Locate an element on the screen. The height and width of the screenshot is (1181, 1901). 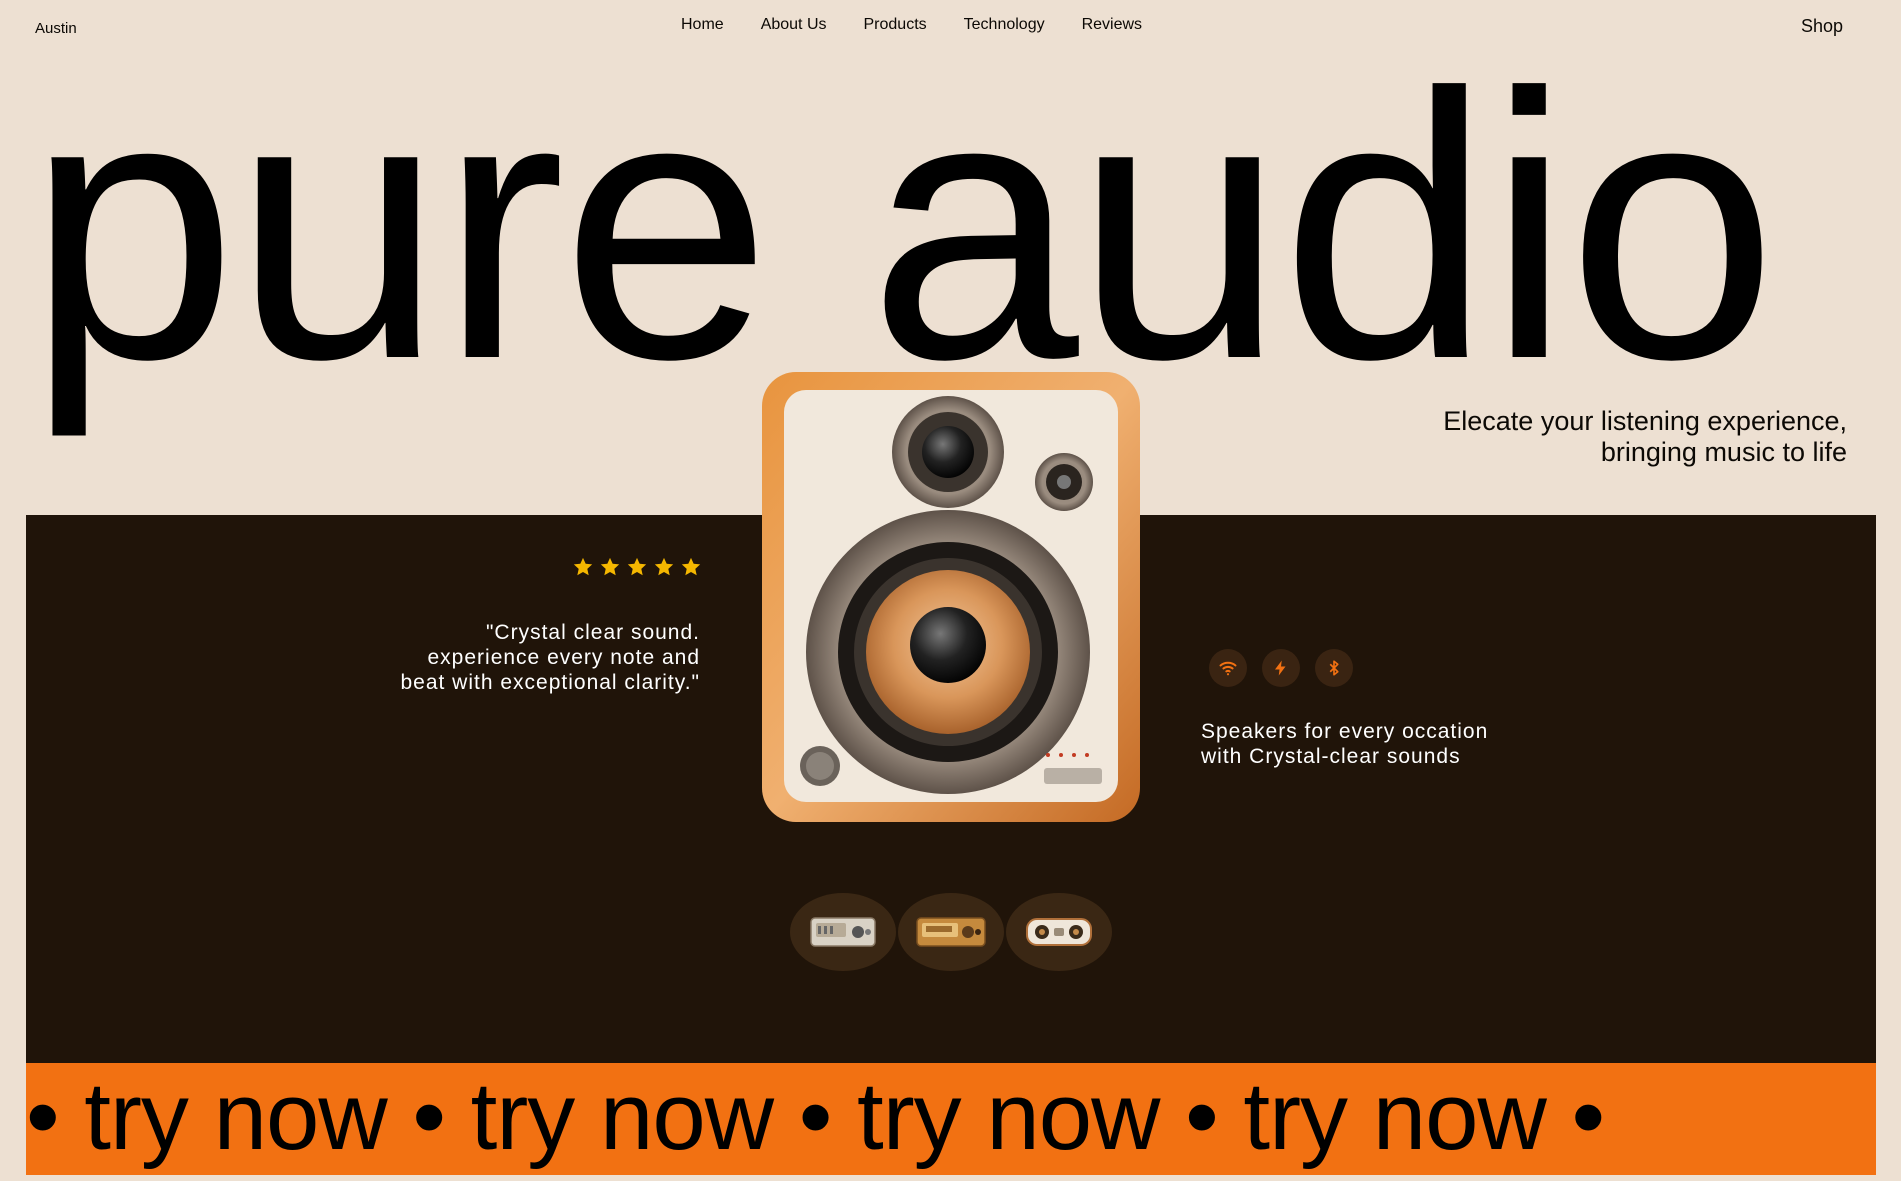
rating-stars is located at coordinates (637, 567).